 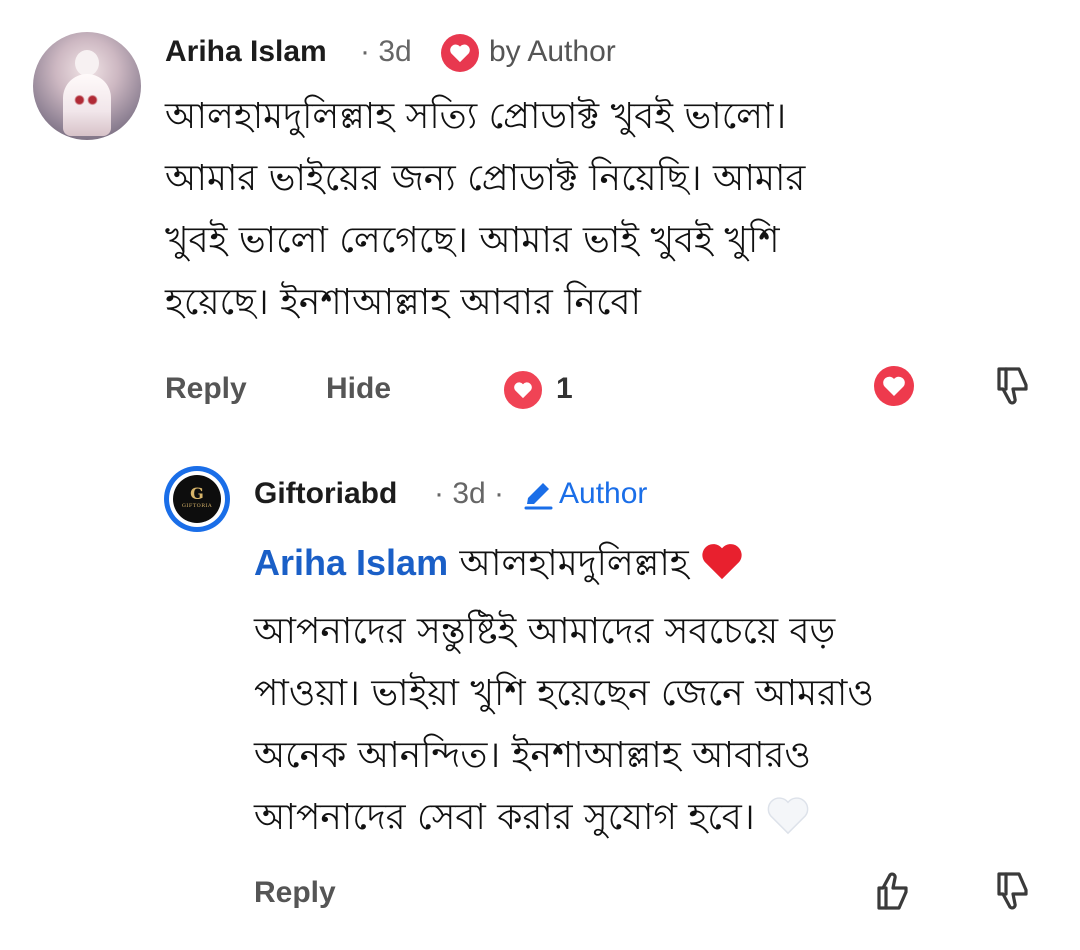 I want to click on reply-author-name: Giftoriabd, so click(x=325, y=494).